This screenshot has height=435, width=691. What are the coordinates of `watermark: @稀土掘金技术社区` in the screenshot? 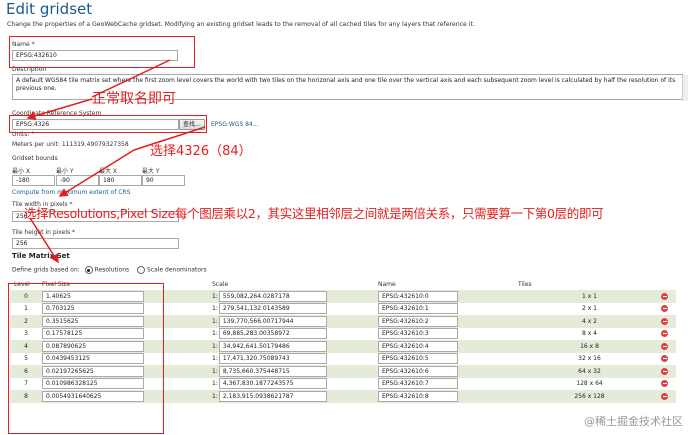 It's located at (633, 421).